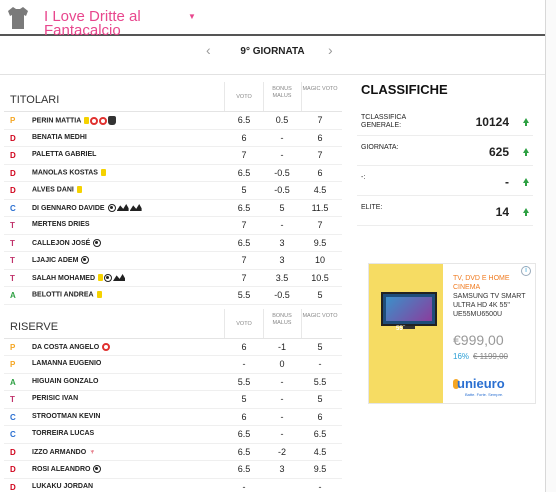 This screenshot has height=492, width=556. What do you see at coordinates (320, 451) in the screenshot?
I see `magic-value: 4.5` at bounding box center [320, 451].